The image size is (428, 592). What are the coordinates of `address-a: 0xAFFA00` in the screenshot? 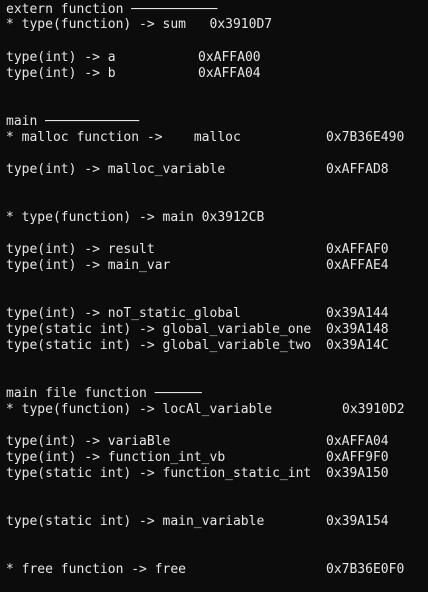 It's located at (229, 57).